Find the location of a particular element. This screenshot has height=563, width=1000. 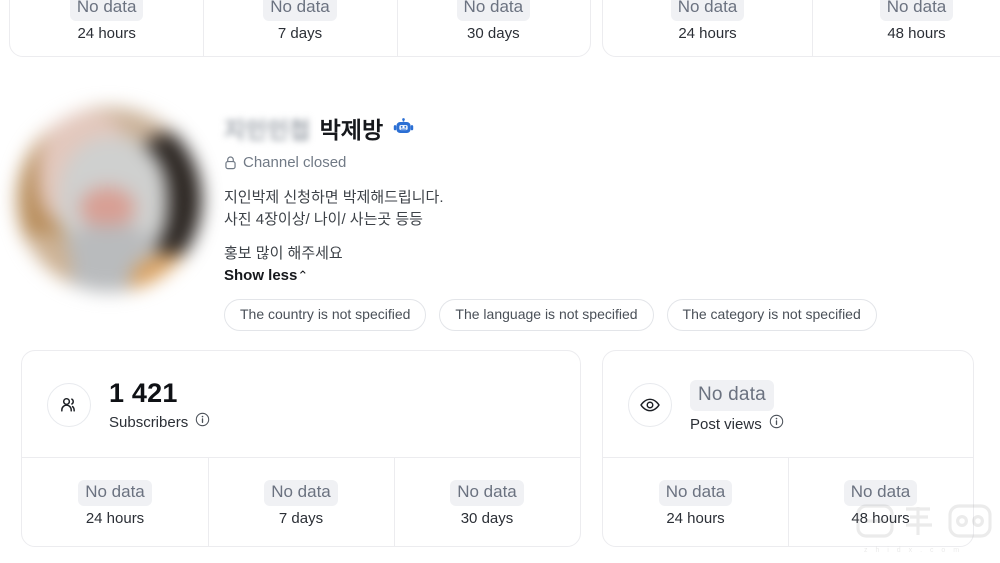

people-icon is located at coordinates (69, 405).